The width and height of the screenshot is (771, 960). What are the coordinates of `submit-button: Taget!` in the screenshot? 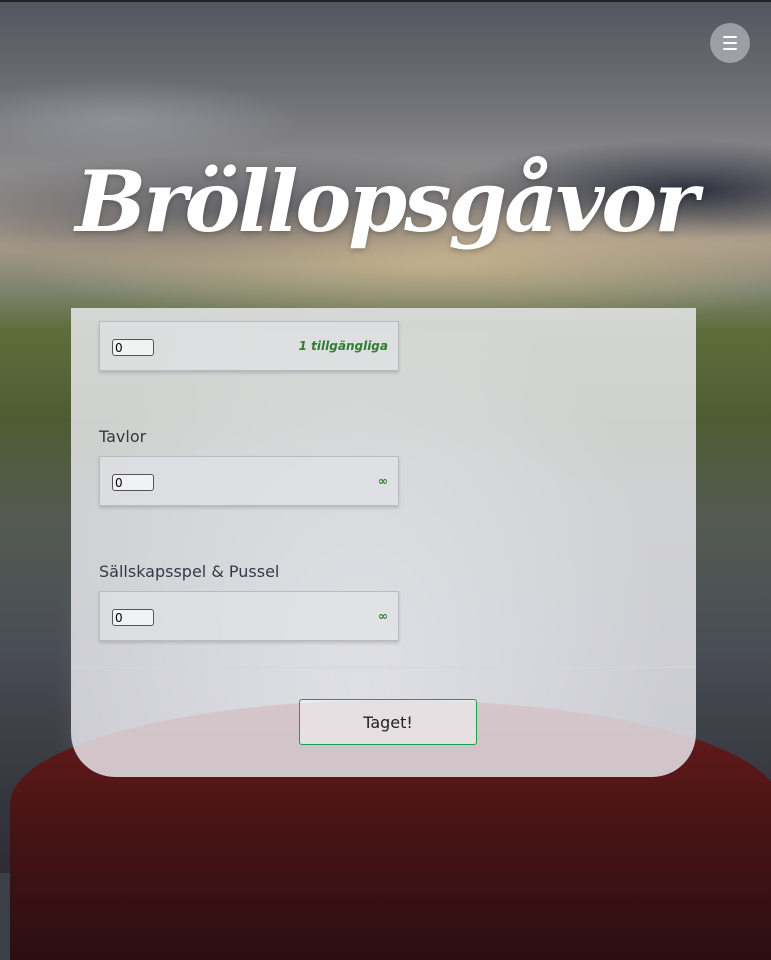 It's located at (388, 722).